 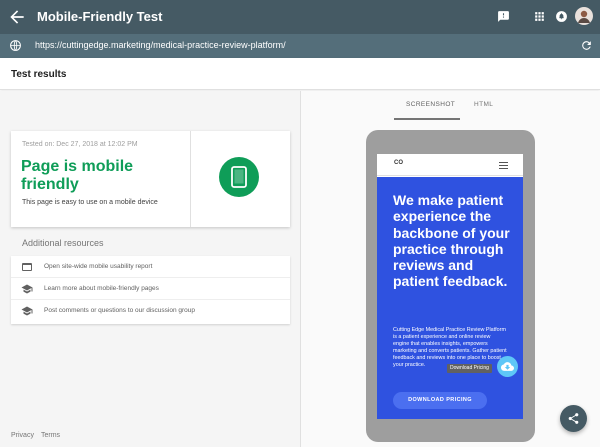 What do you see at coordinates (98, 266) in the screenshot?
I see `resource-label: Open site-wide mobile usability report` at bounding box center [98, 266].